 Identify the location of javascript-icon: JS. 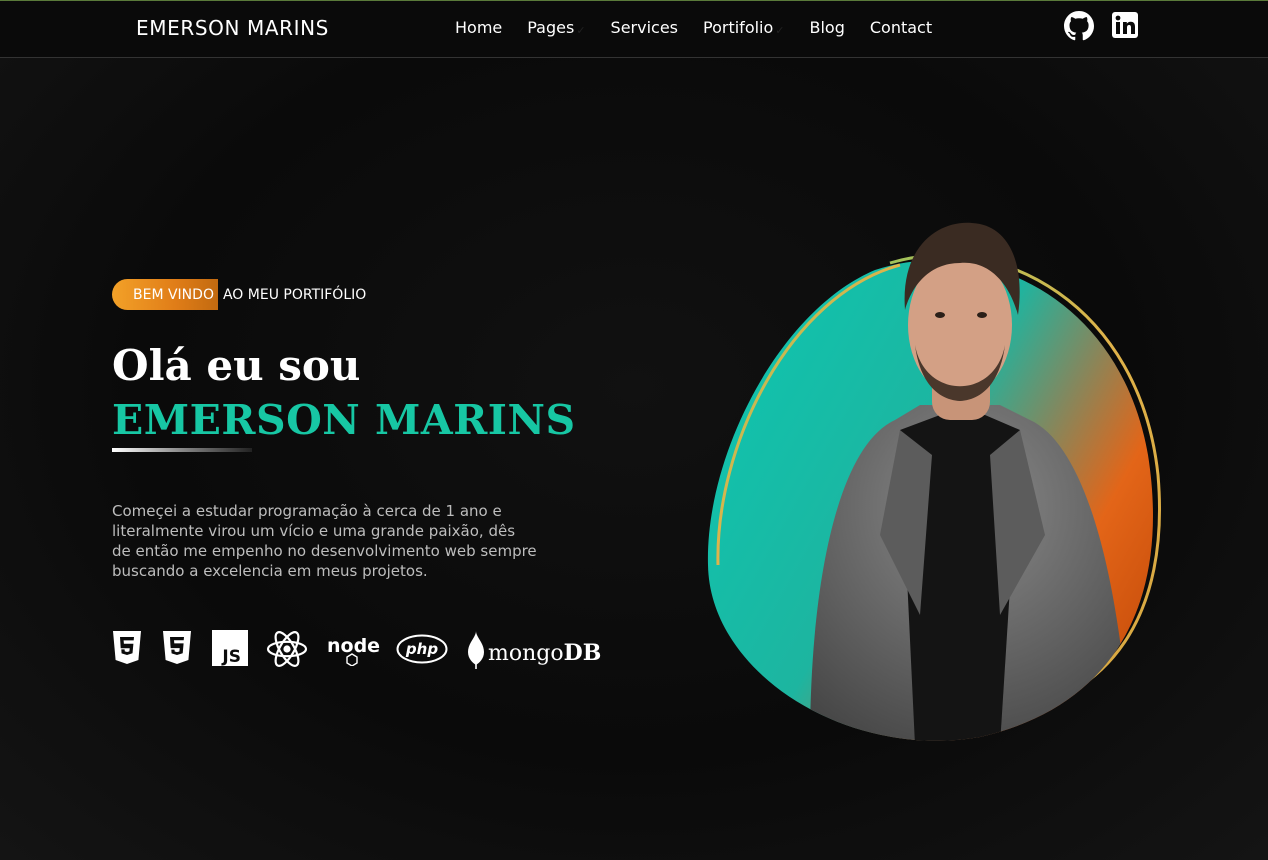
(230, 648).